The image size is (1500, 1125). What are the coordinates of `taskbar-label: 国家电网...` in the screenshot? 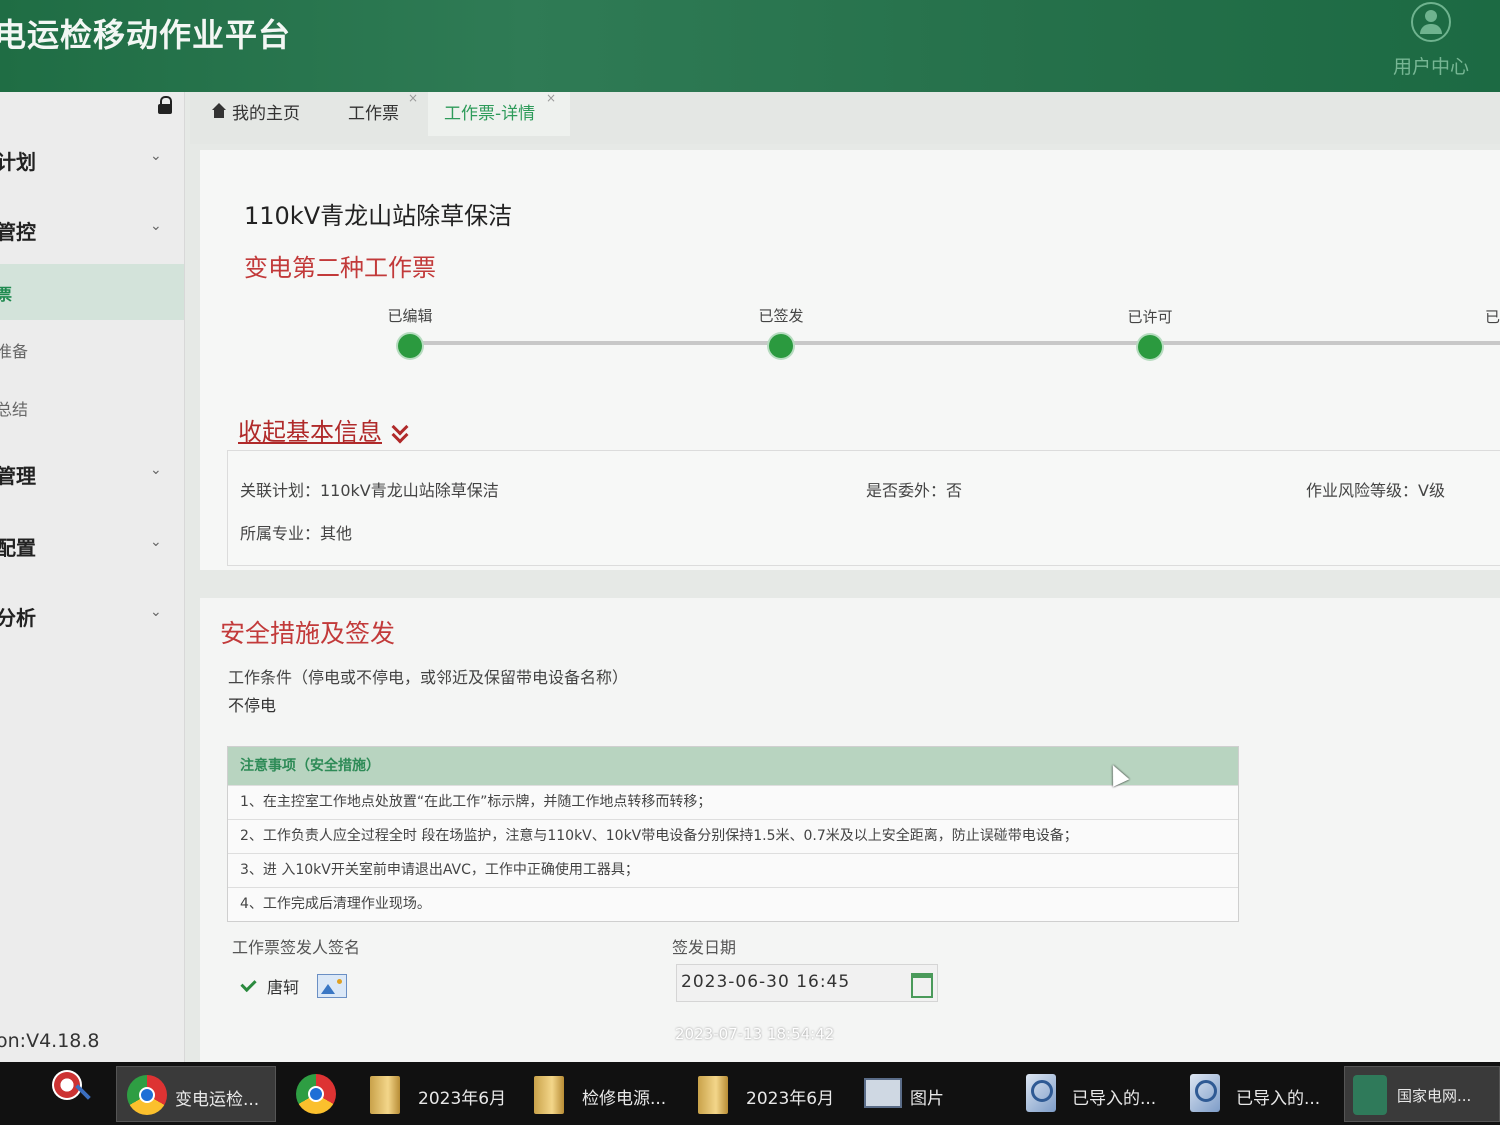 It's located at (1434, 1096).